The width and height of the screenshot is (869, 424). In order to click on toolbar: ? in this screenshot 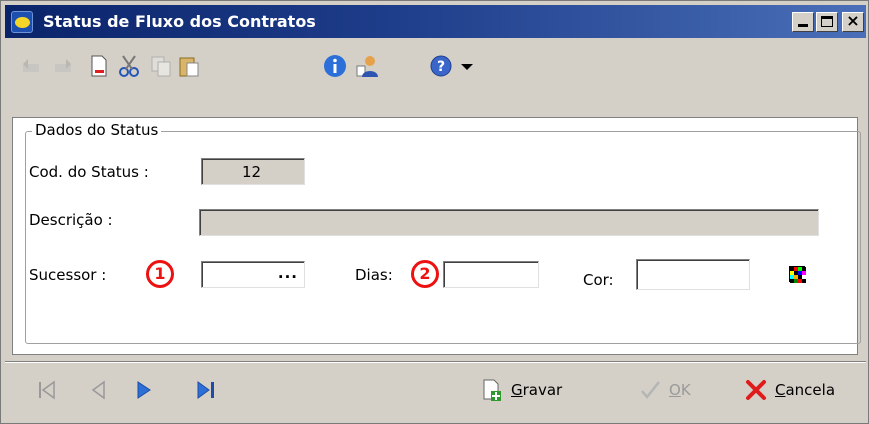, I will do `click(435, 67)`.